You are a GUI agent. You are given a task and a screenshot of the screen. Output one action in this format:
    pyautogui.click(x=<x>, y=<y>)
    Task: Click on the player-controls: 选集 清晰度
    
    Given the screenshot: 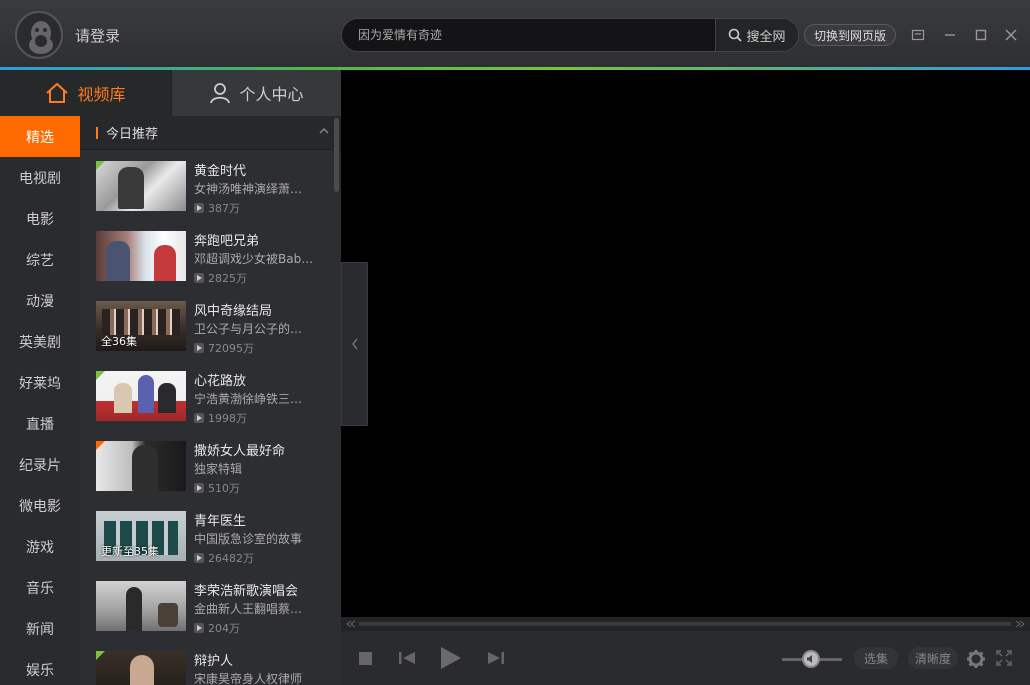 What is the action you would take?
    pyautogui.click(x=685, y=651)
    